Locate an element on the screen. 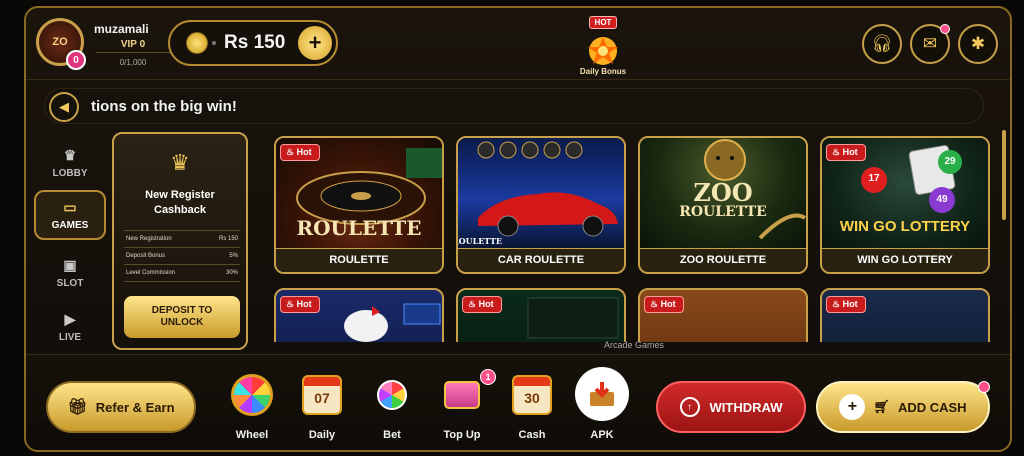  sidebar-item-games: ▭ GAMES is located at coordinates (70, 215).